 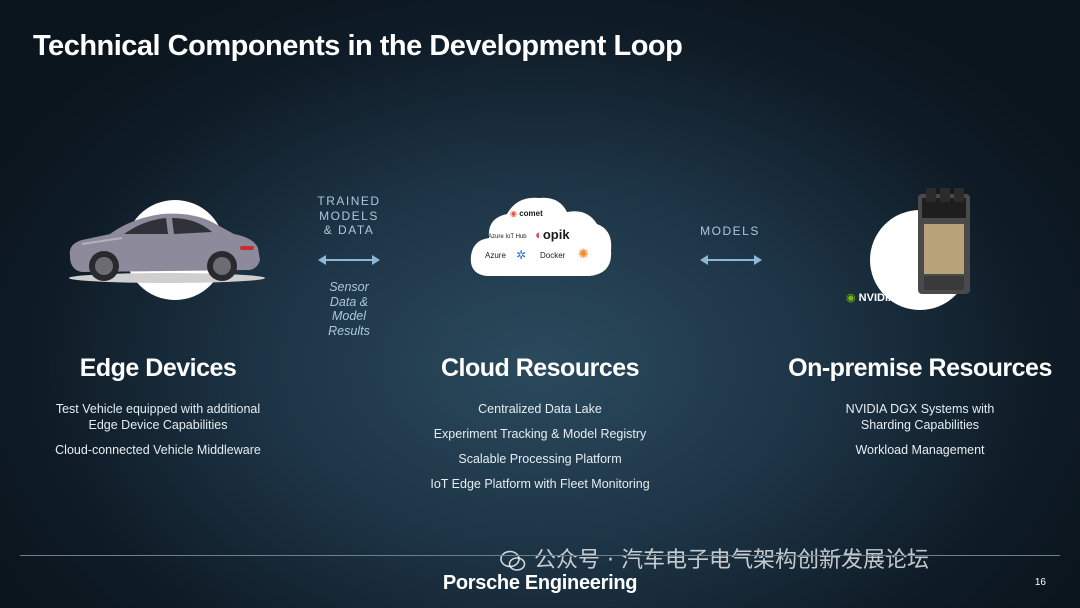 What do you see at coordinates (714, 558) in the screenshot?
I see `watermark: 公众号 · 汽车电子电气架构创新发展论坛` at bounding box center [714, 558].